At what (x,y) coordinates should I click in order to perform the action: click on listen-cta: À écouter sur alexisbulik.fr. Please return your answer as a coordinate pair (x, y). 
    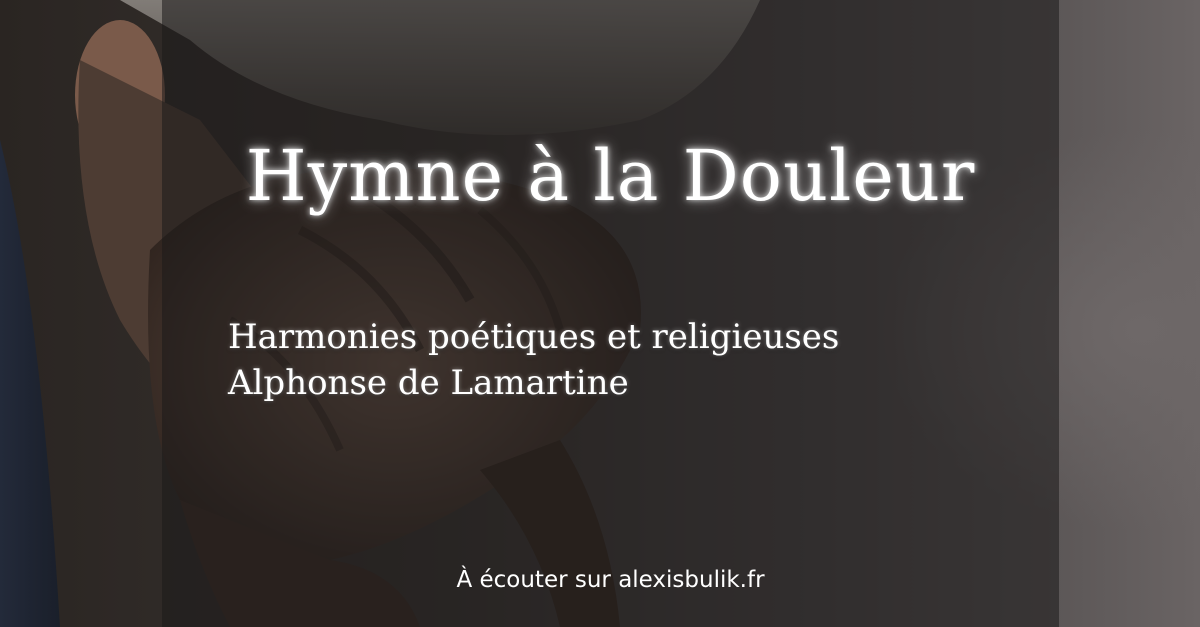
    Looking at the image, I should click on (610, 580).